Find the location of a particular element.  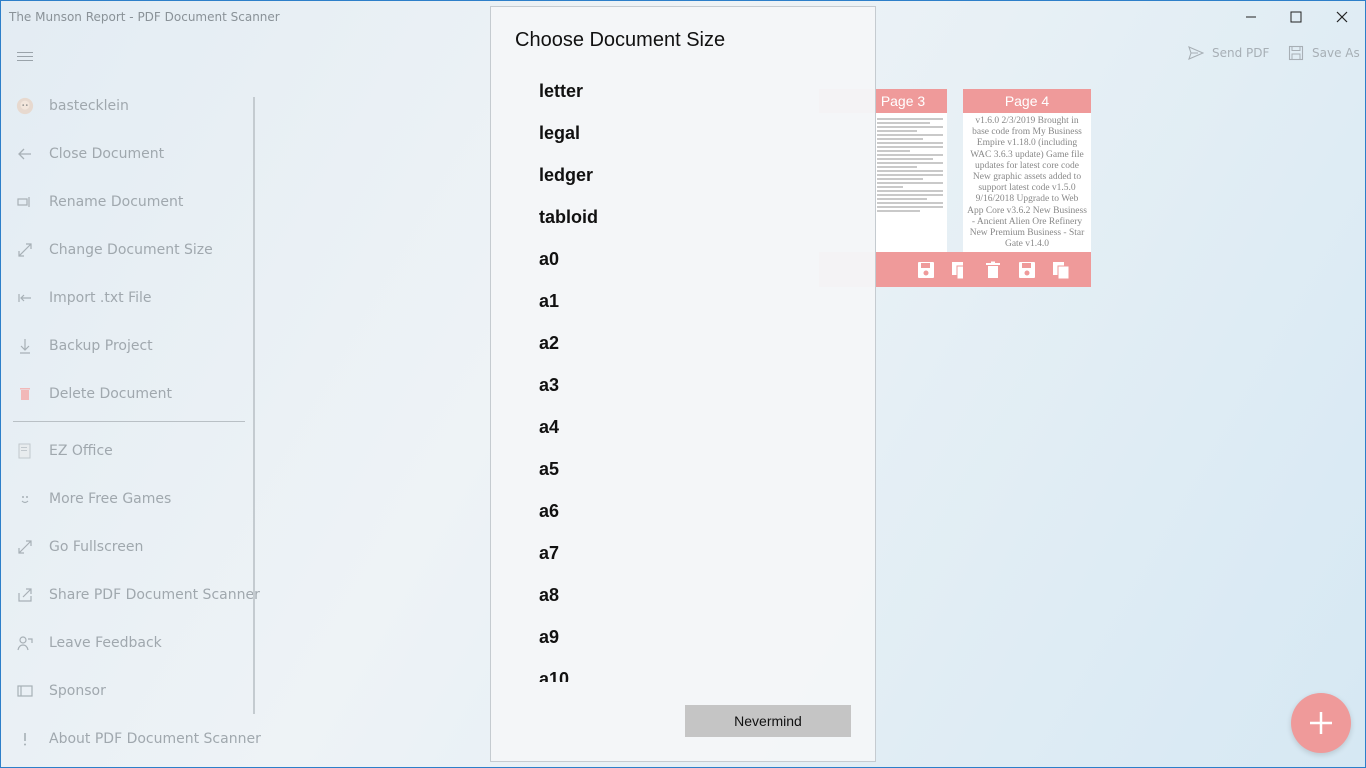

sidebar-item-import-txt: Import .txt File is located at coordinates (125, 298).